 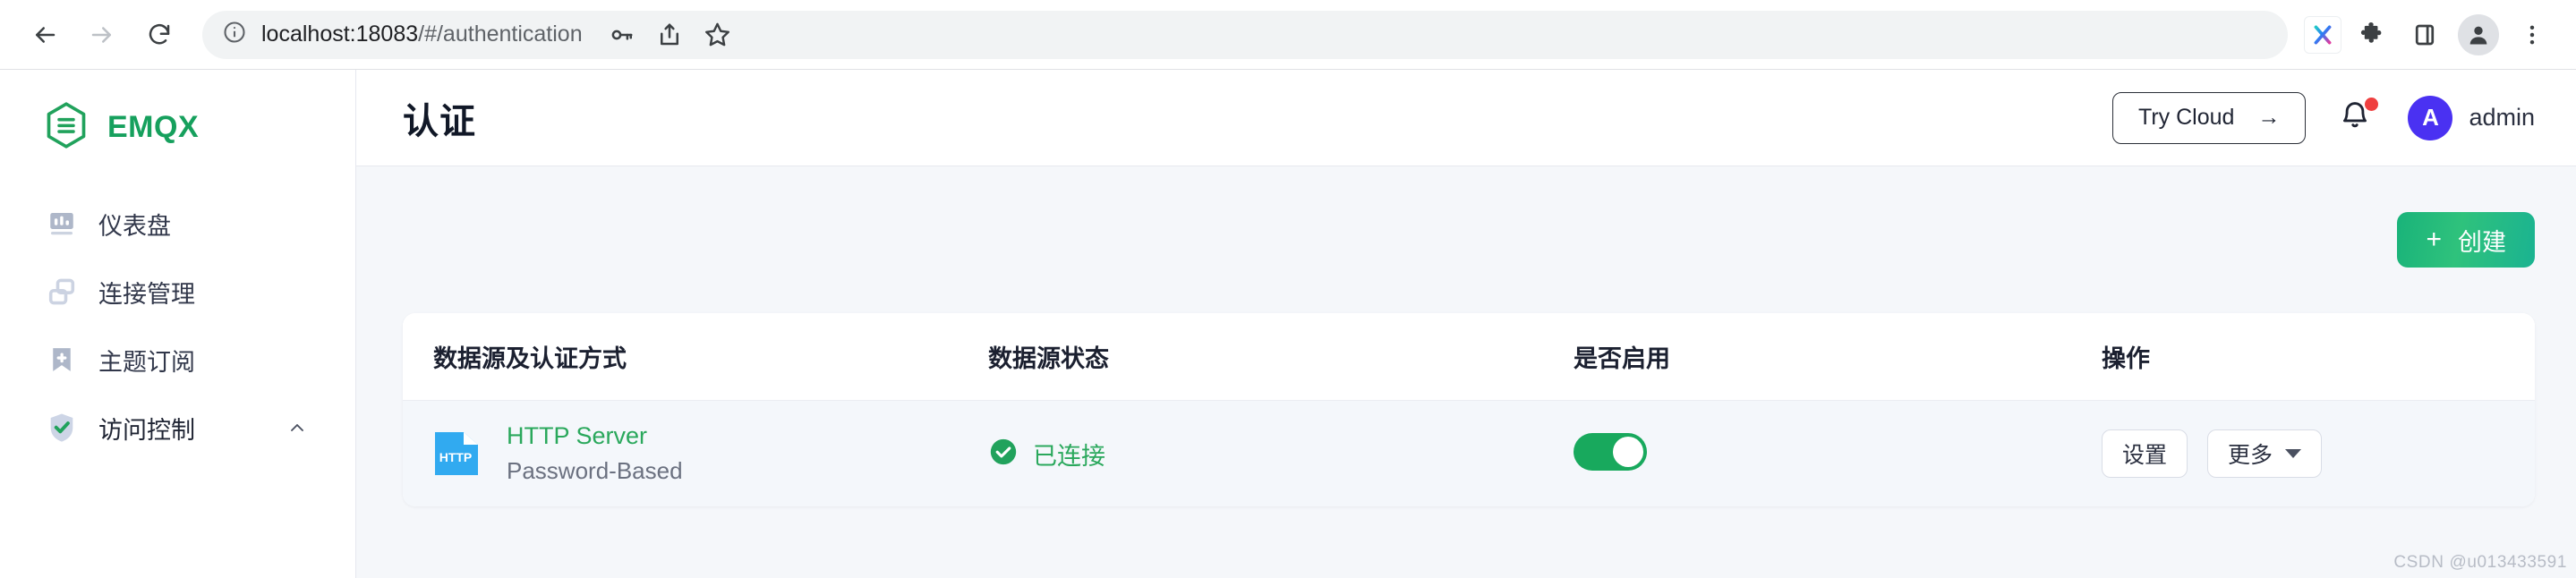 What do you see at coordinates (2355, 119) in the screenshot?
I see `bell-icon` at bounding box center [2355, 119].